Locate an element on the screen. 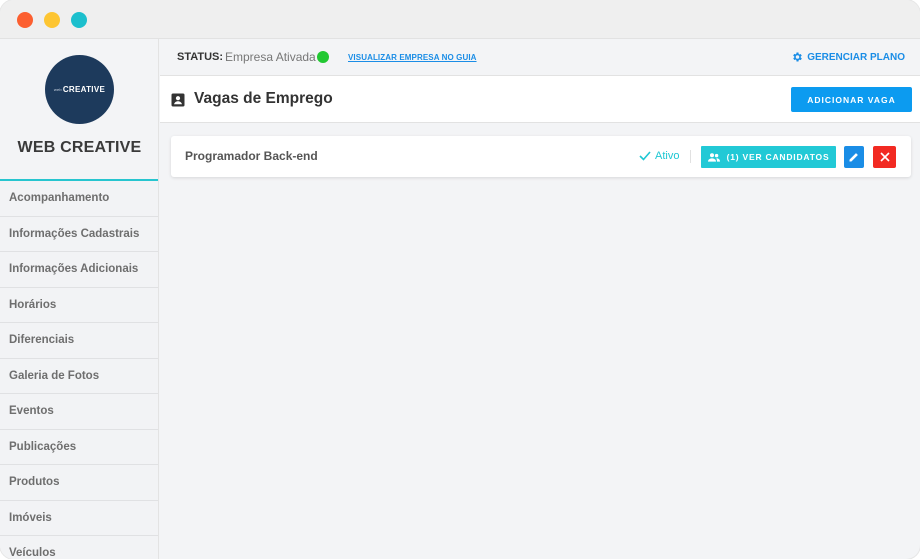  job-title: Programador Back-end is located at coordinates (251, 156).